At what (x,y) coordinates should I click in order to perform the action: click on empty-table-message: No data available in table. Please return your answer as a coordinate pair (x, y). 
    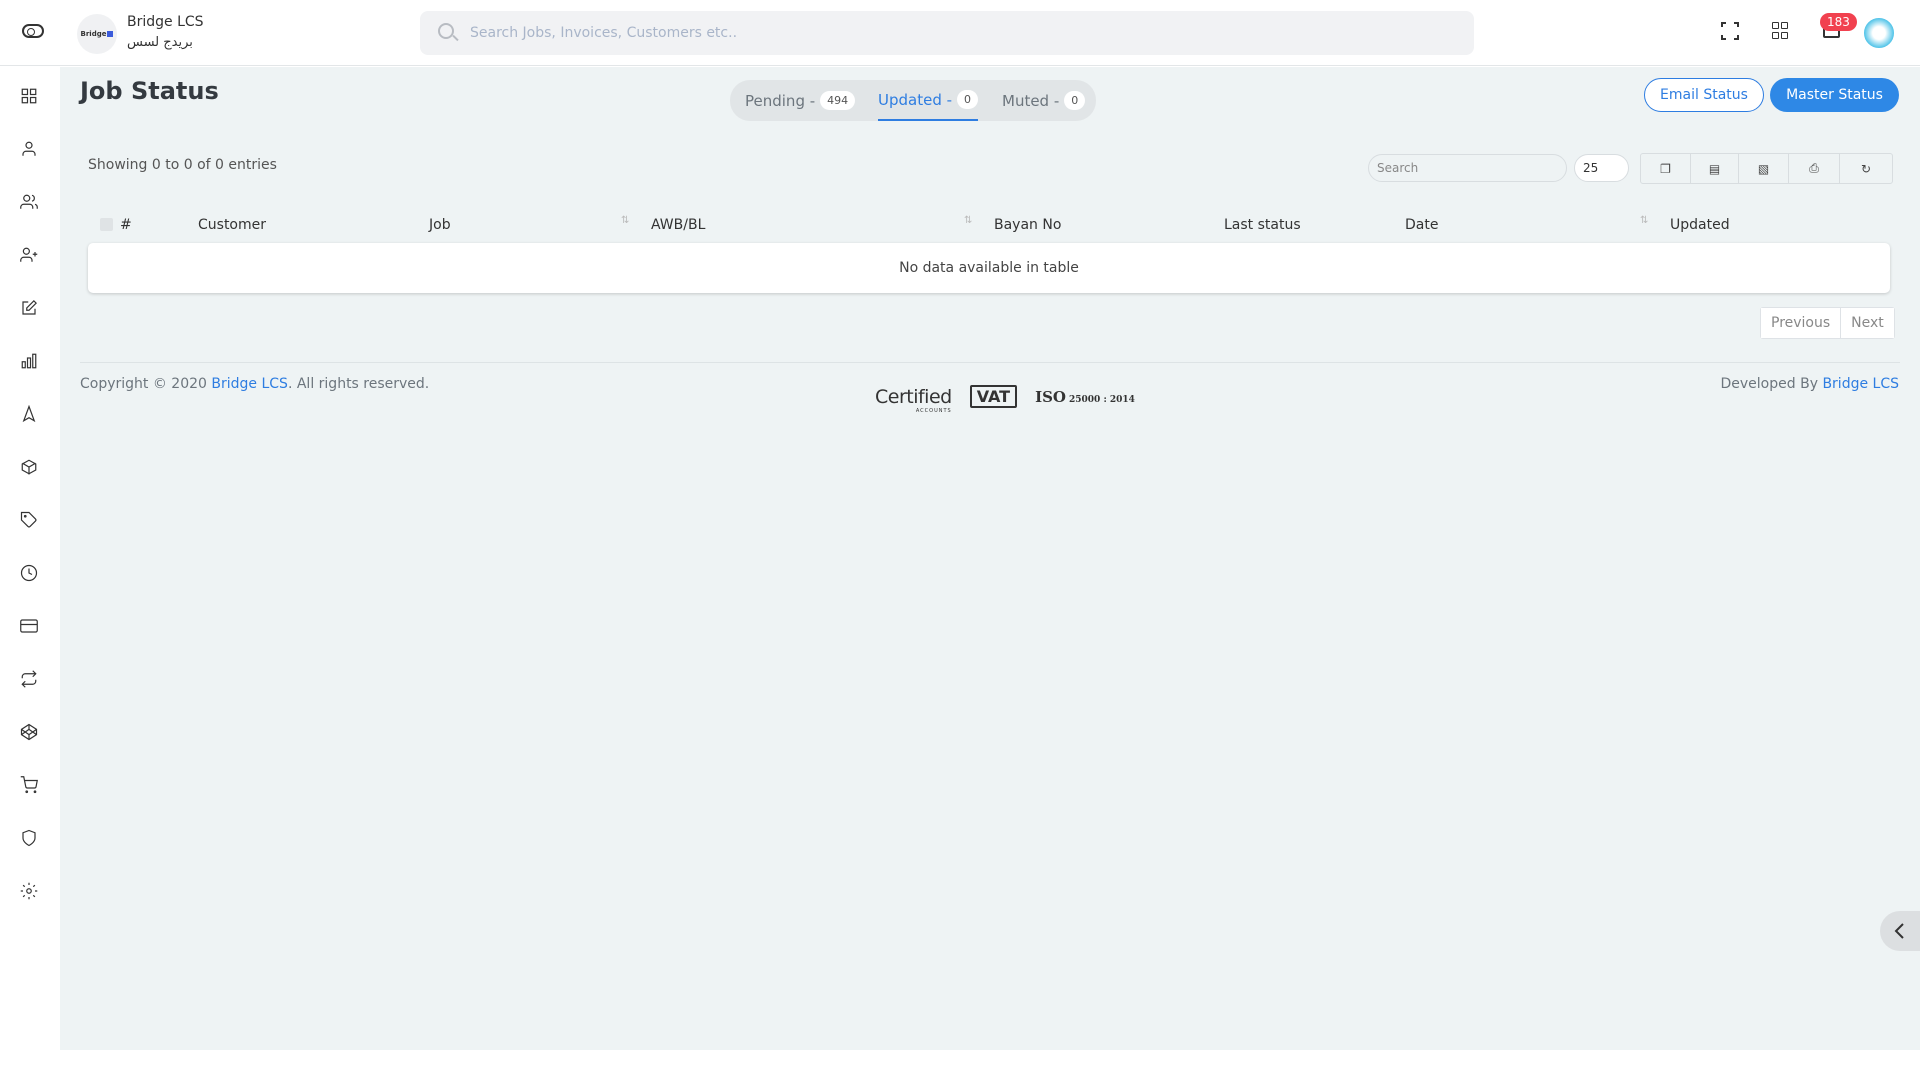
    Looking at the image, I should click on (989, 268).